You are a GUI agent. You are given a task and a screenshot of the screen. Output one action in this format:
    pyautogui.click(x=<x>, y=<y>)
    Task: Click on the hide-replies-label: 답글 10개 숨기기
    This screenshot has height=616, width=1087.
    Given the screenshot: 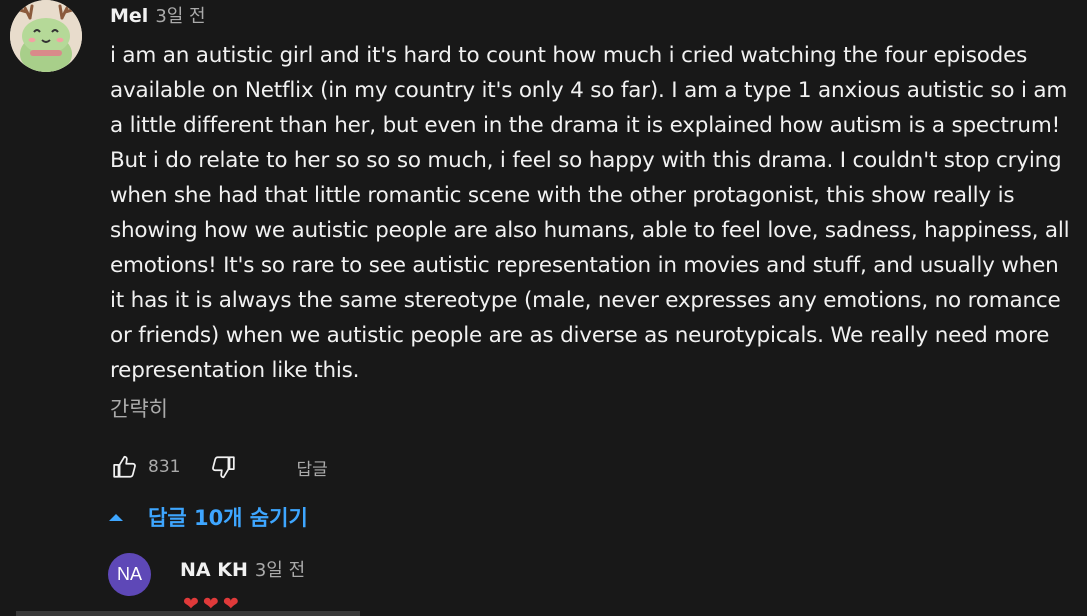 What is the action you would take?
    pyautogui.click(x=228, y=518)
    